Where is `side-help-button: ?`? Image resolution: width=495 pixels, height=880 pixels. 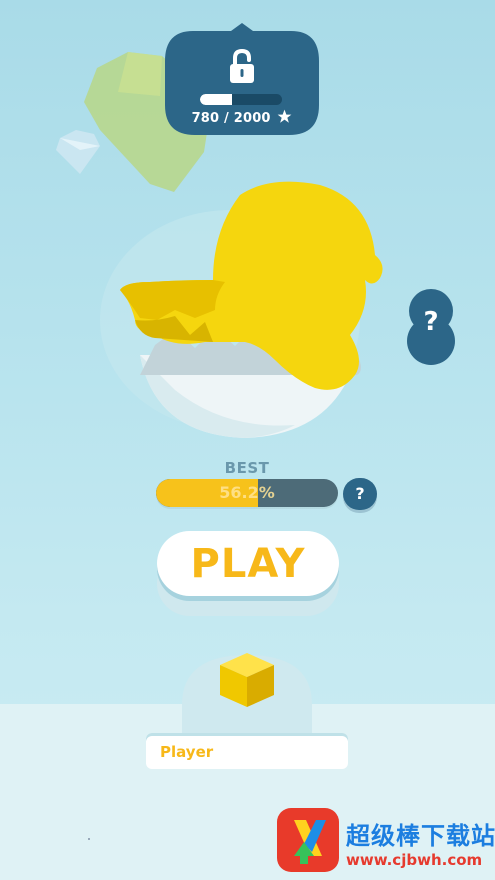
side-help-button: ? is located at coordinates (431, 327).